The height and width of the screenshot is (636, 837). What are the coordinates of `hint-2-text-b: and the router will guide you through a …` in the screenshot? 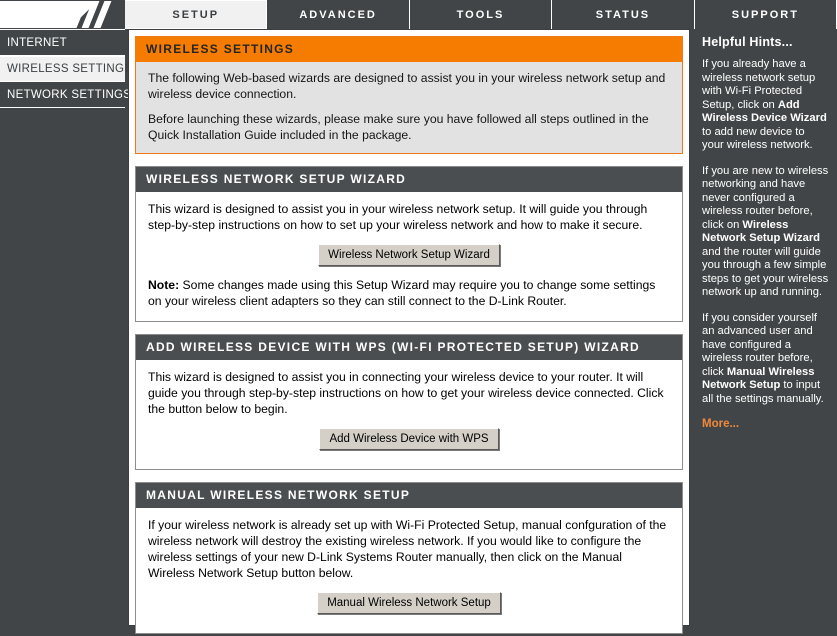 It's located at (765, 272).